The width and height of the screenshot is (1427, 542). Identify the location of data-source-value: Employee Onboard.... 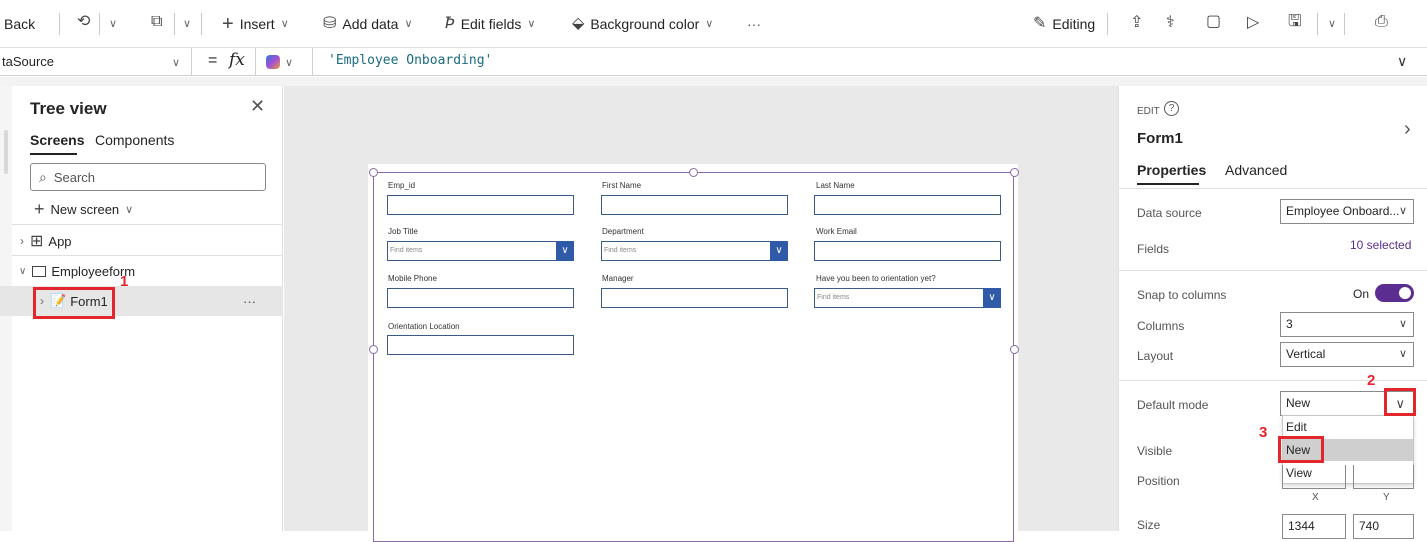
(1343, 211).